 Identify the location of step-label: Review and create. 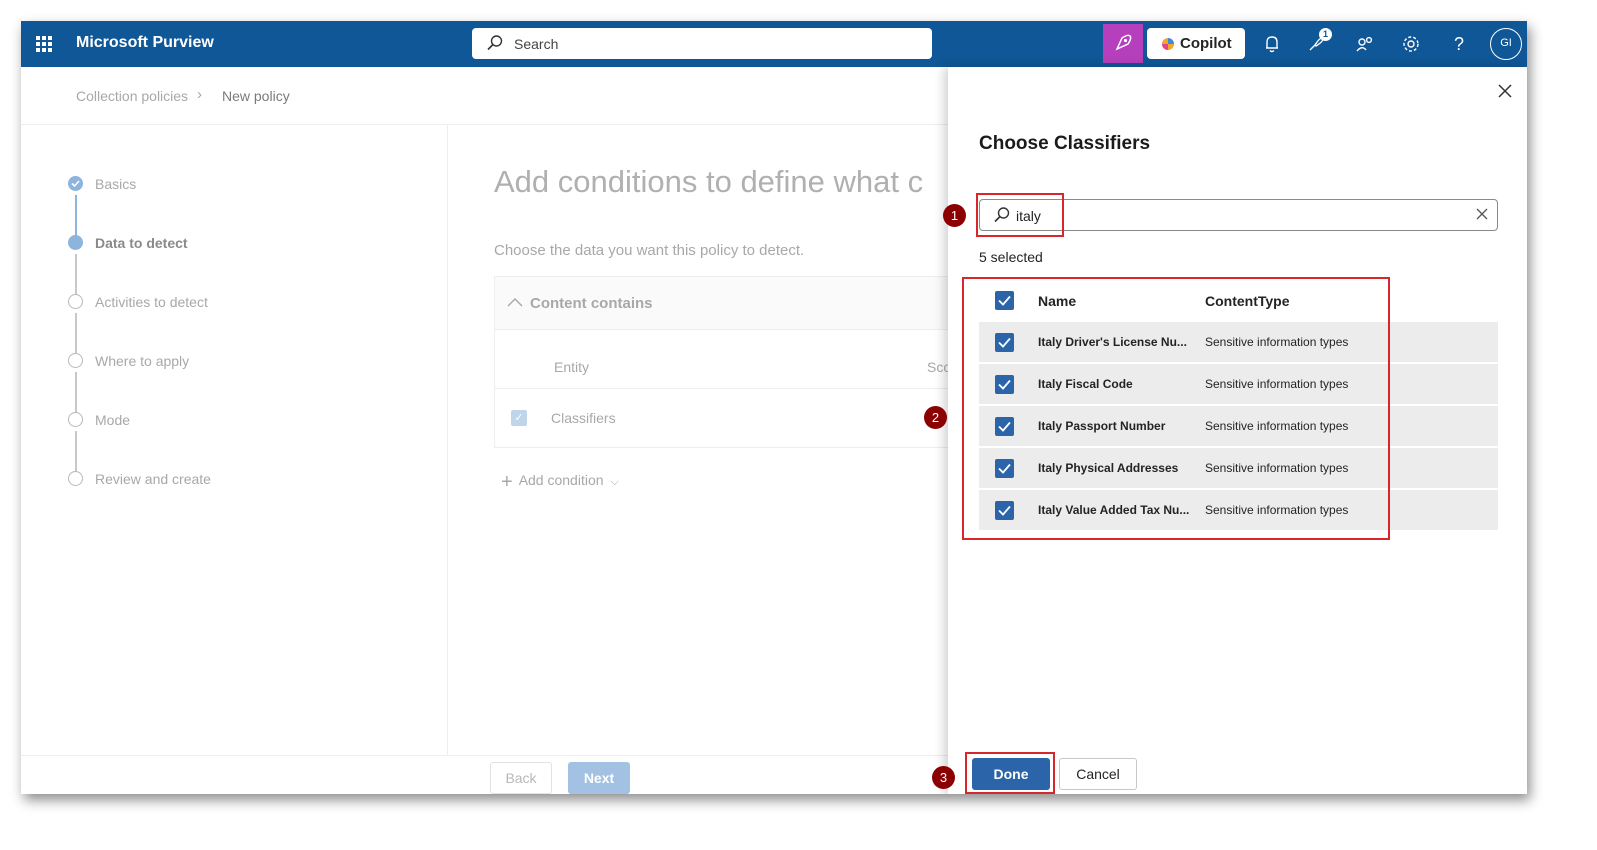
(153, 479).